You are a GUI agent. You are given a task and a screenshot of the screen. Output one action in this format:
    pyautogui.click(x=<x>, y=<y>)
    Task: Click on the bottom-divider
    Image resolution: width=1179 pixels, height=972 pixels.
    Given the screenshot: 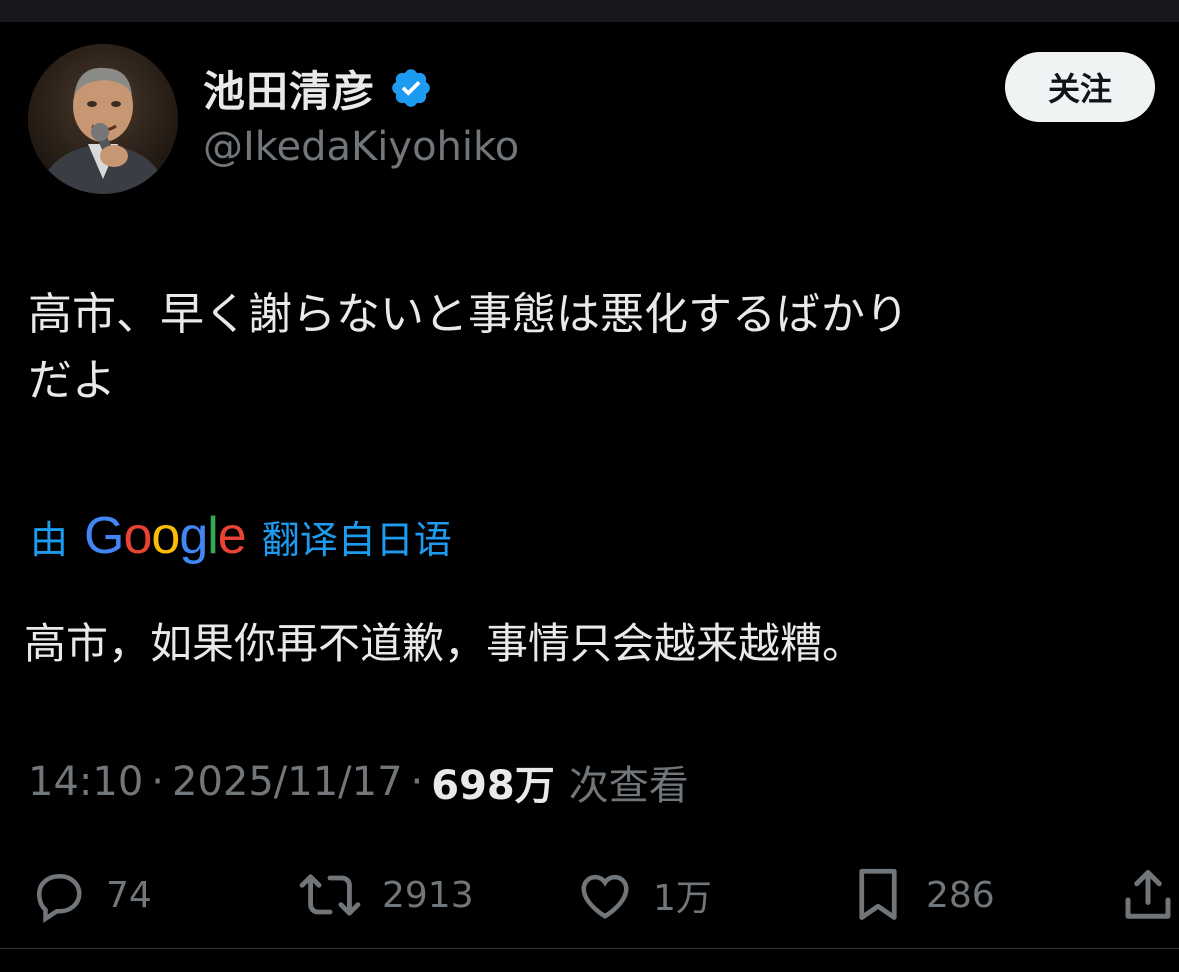 What is the action you would take?
    pyautogui.click(x=589, y=948)
    